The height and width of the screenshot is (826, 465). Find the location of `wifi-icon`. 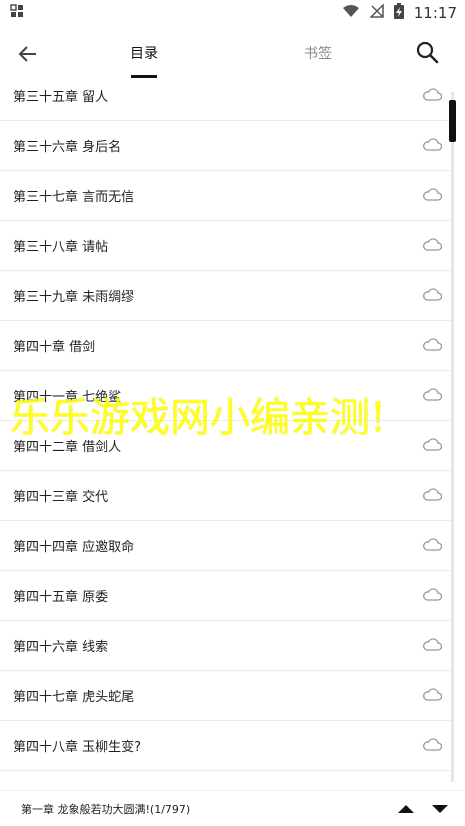

wifi-icon is located at coordinates (351, 13).